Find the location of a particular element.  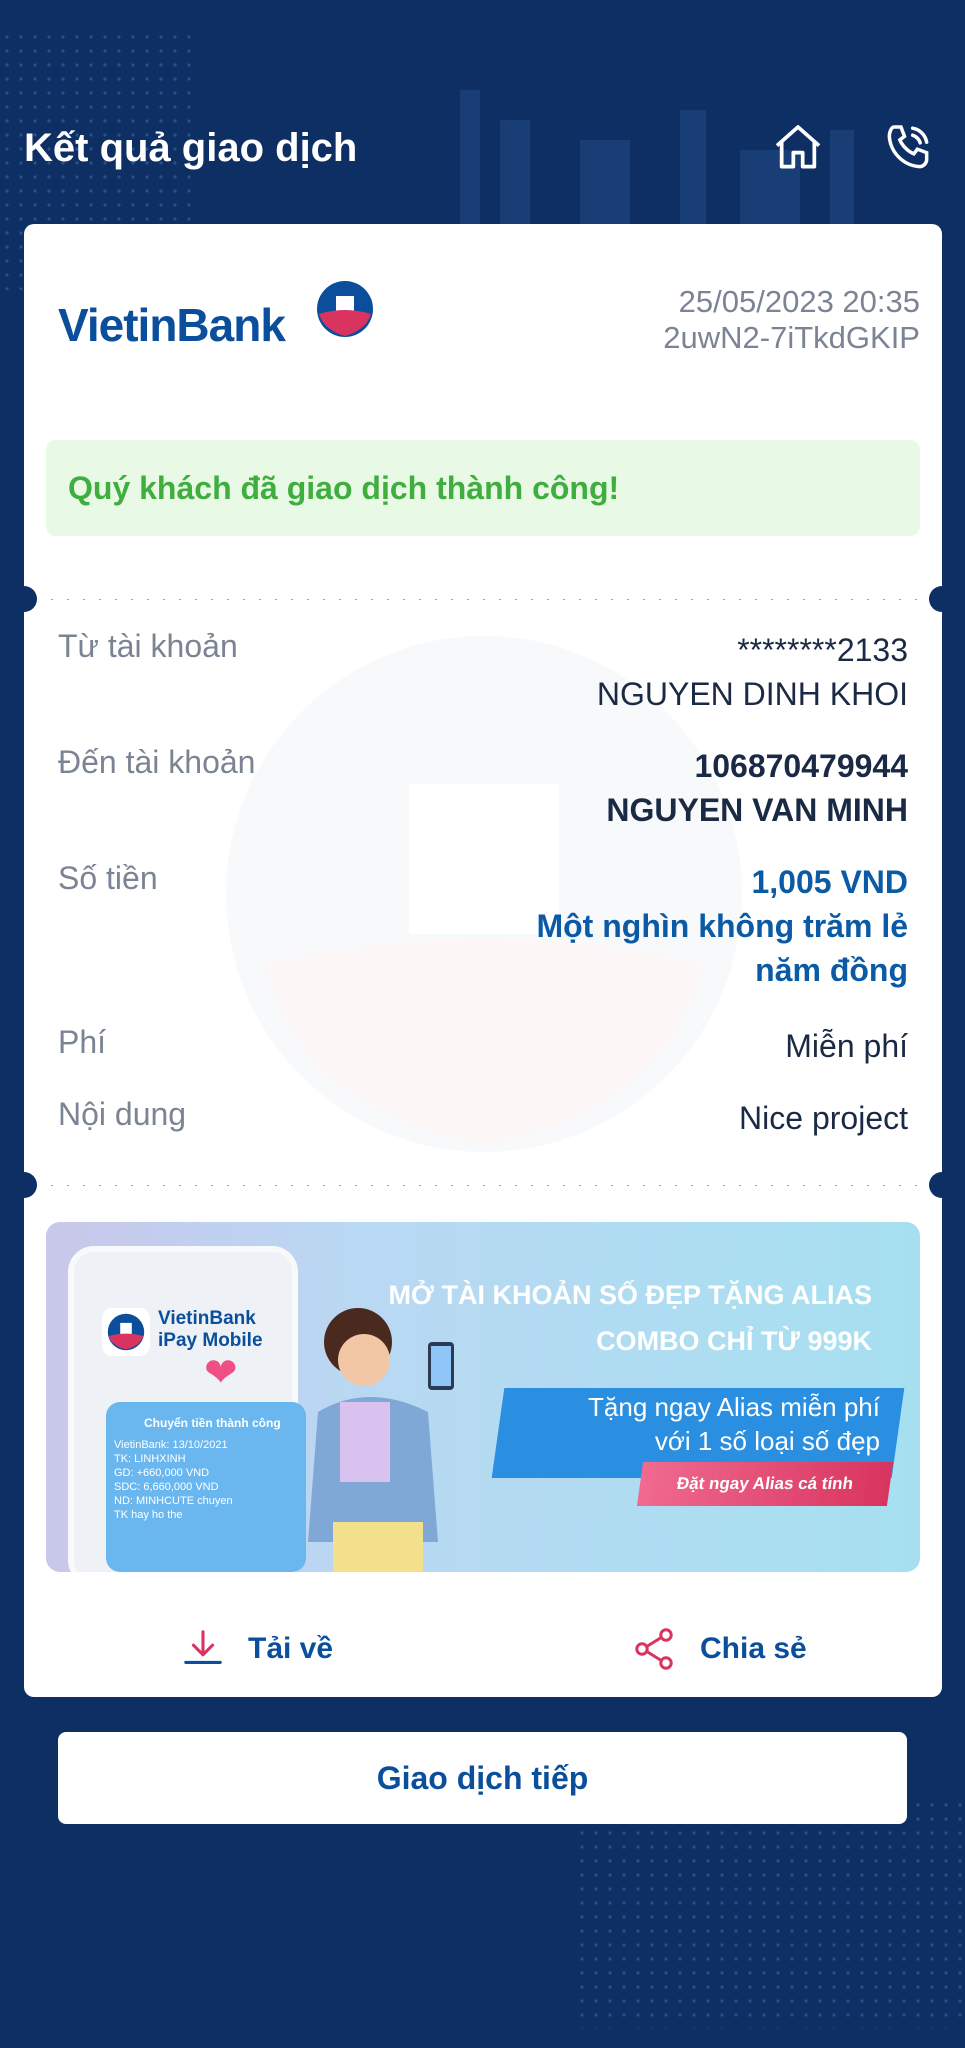

phone-brand: VietinBank iPay Mobile is located at coordinates (210, 1330).